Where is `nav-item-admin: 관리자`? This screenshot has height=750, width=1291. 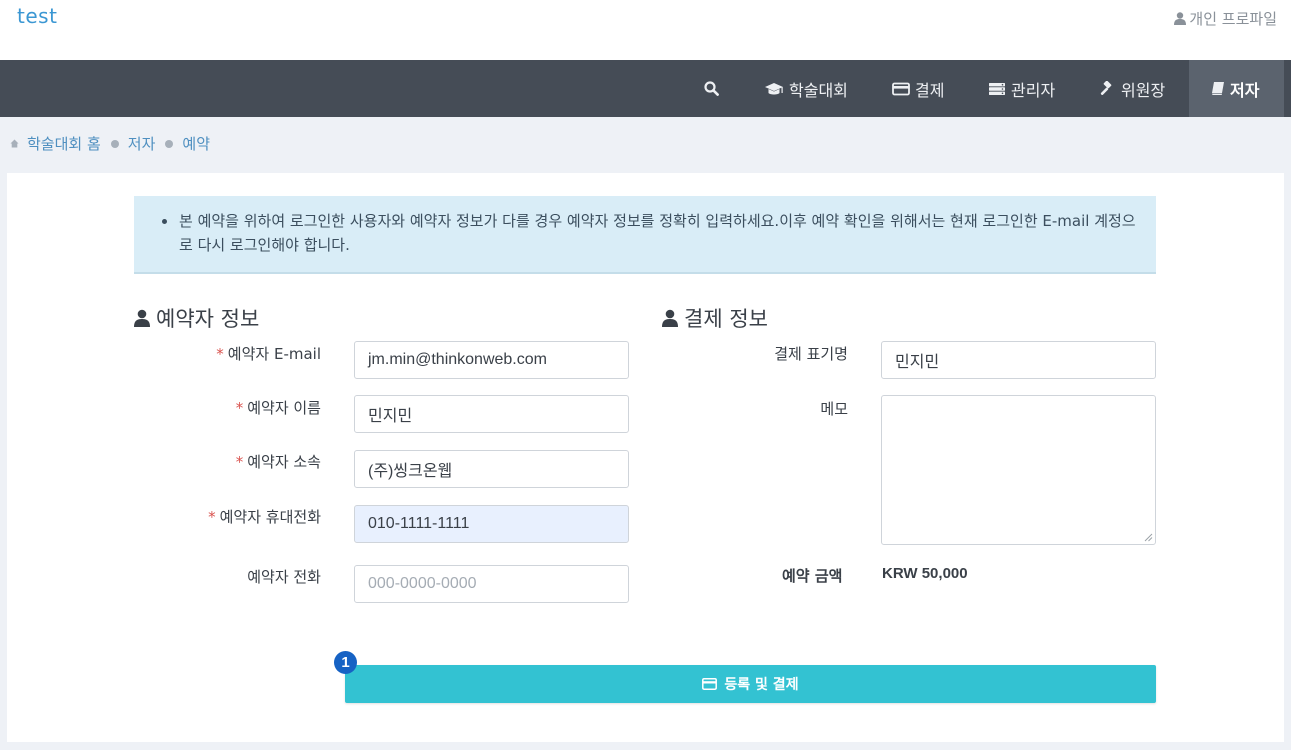
nav-item-admin: 관리자 is located at coordinates (1021, 88).